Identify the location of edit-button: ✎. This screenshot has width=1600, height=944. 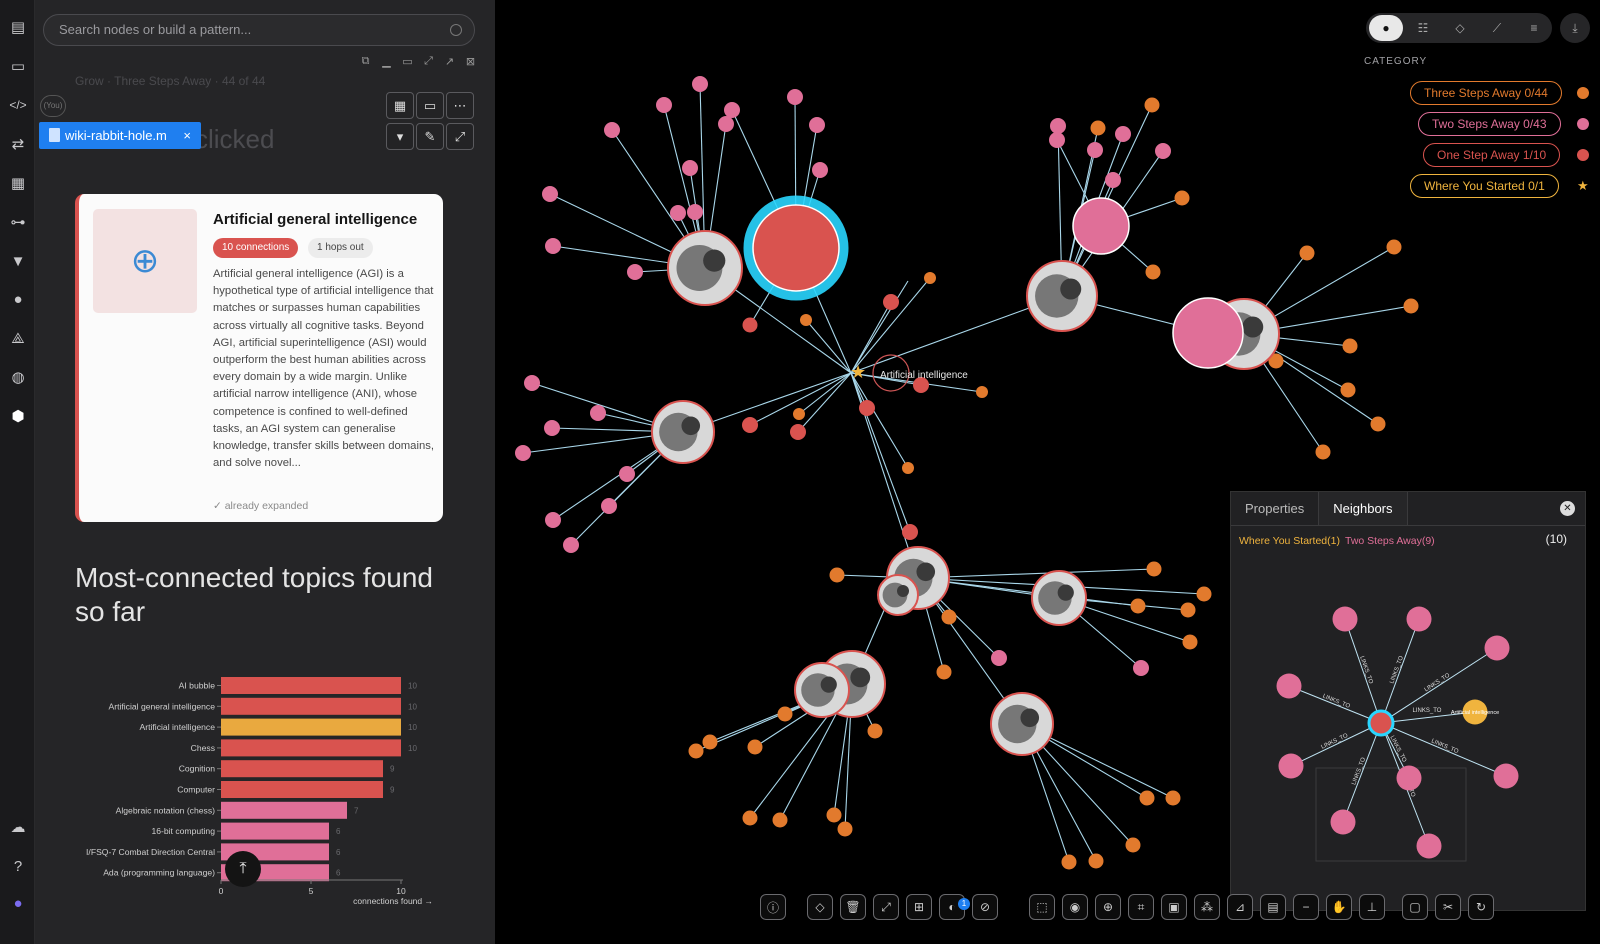
(430, 136).